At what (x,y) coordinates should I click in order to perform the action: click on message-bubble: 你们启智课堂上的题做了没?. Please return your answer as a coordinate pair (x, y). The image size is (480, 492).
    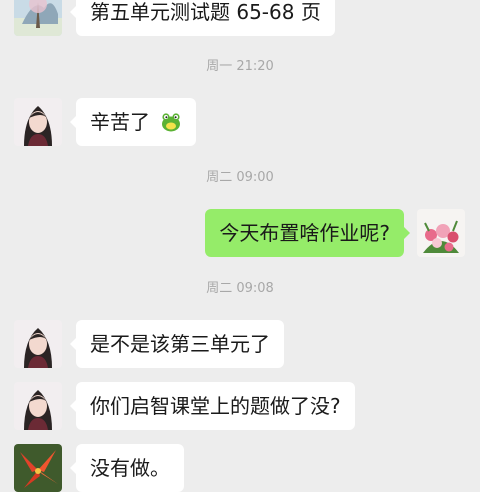
    Looking at the image, I should click on (212, 406).